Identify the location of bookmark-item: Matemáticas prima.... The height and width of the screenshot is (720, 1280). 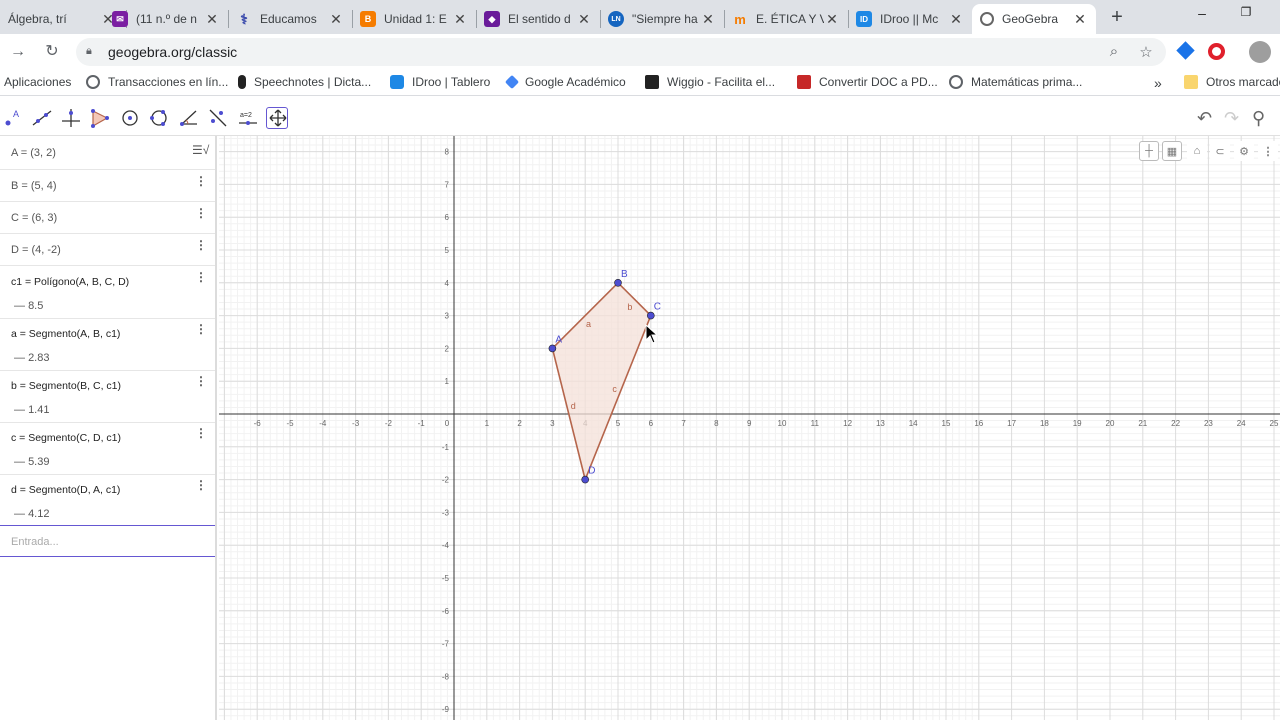
(1015, 82).